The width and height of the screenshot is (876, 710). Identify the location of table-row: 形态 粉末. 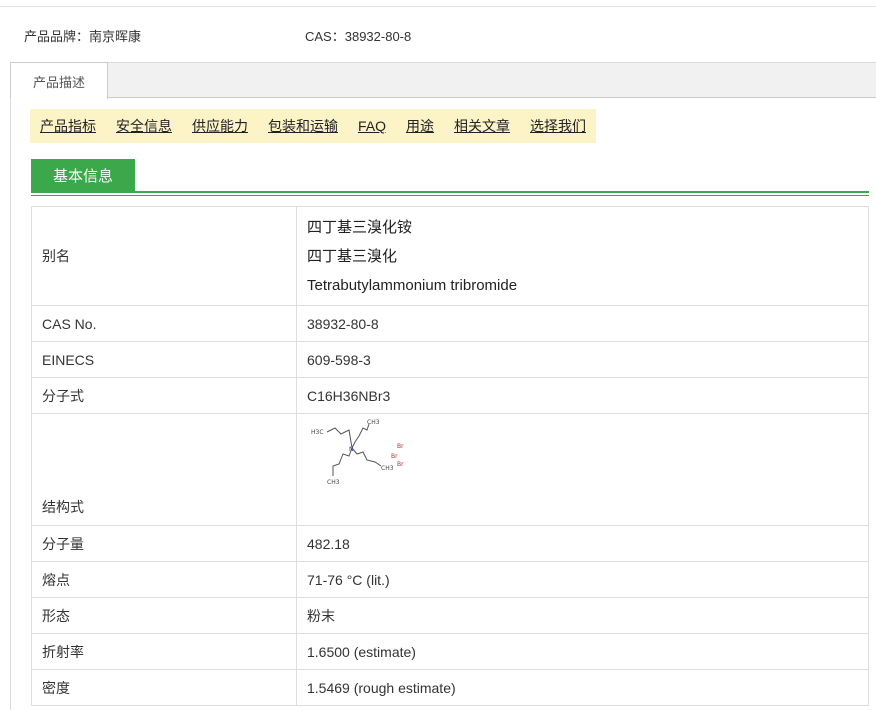
(450, 615).